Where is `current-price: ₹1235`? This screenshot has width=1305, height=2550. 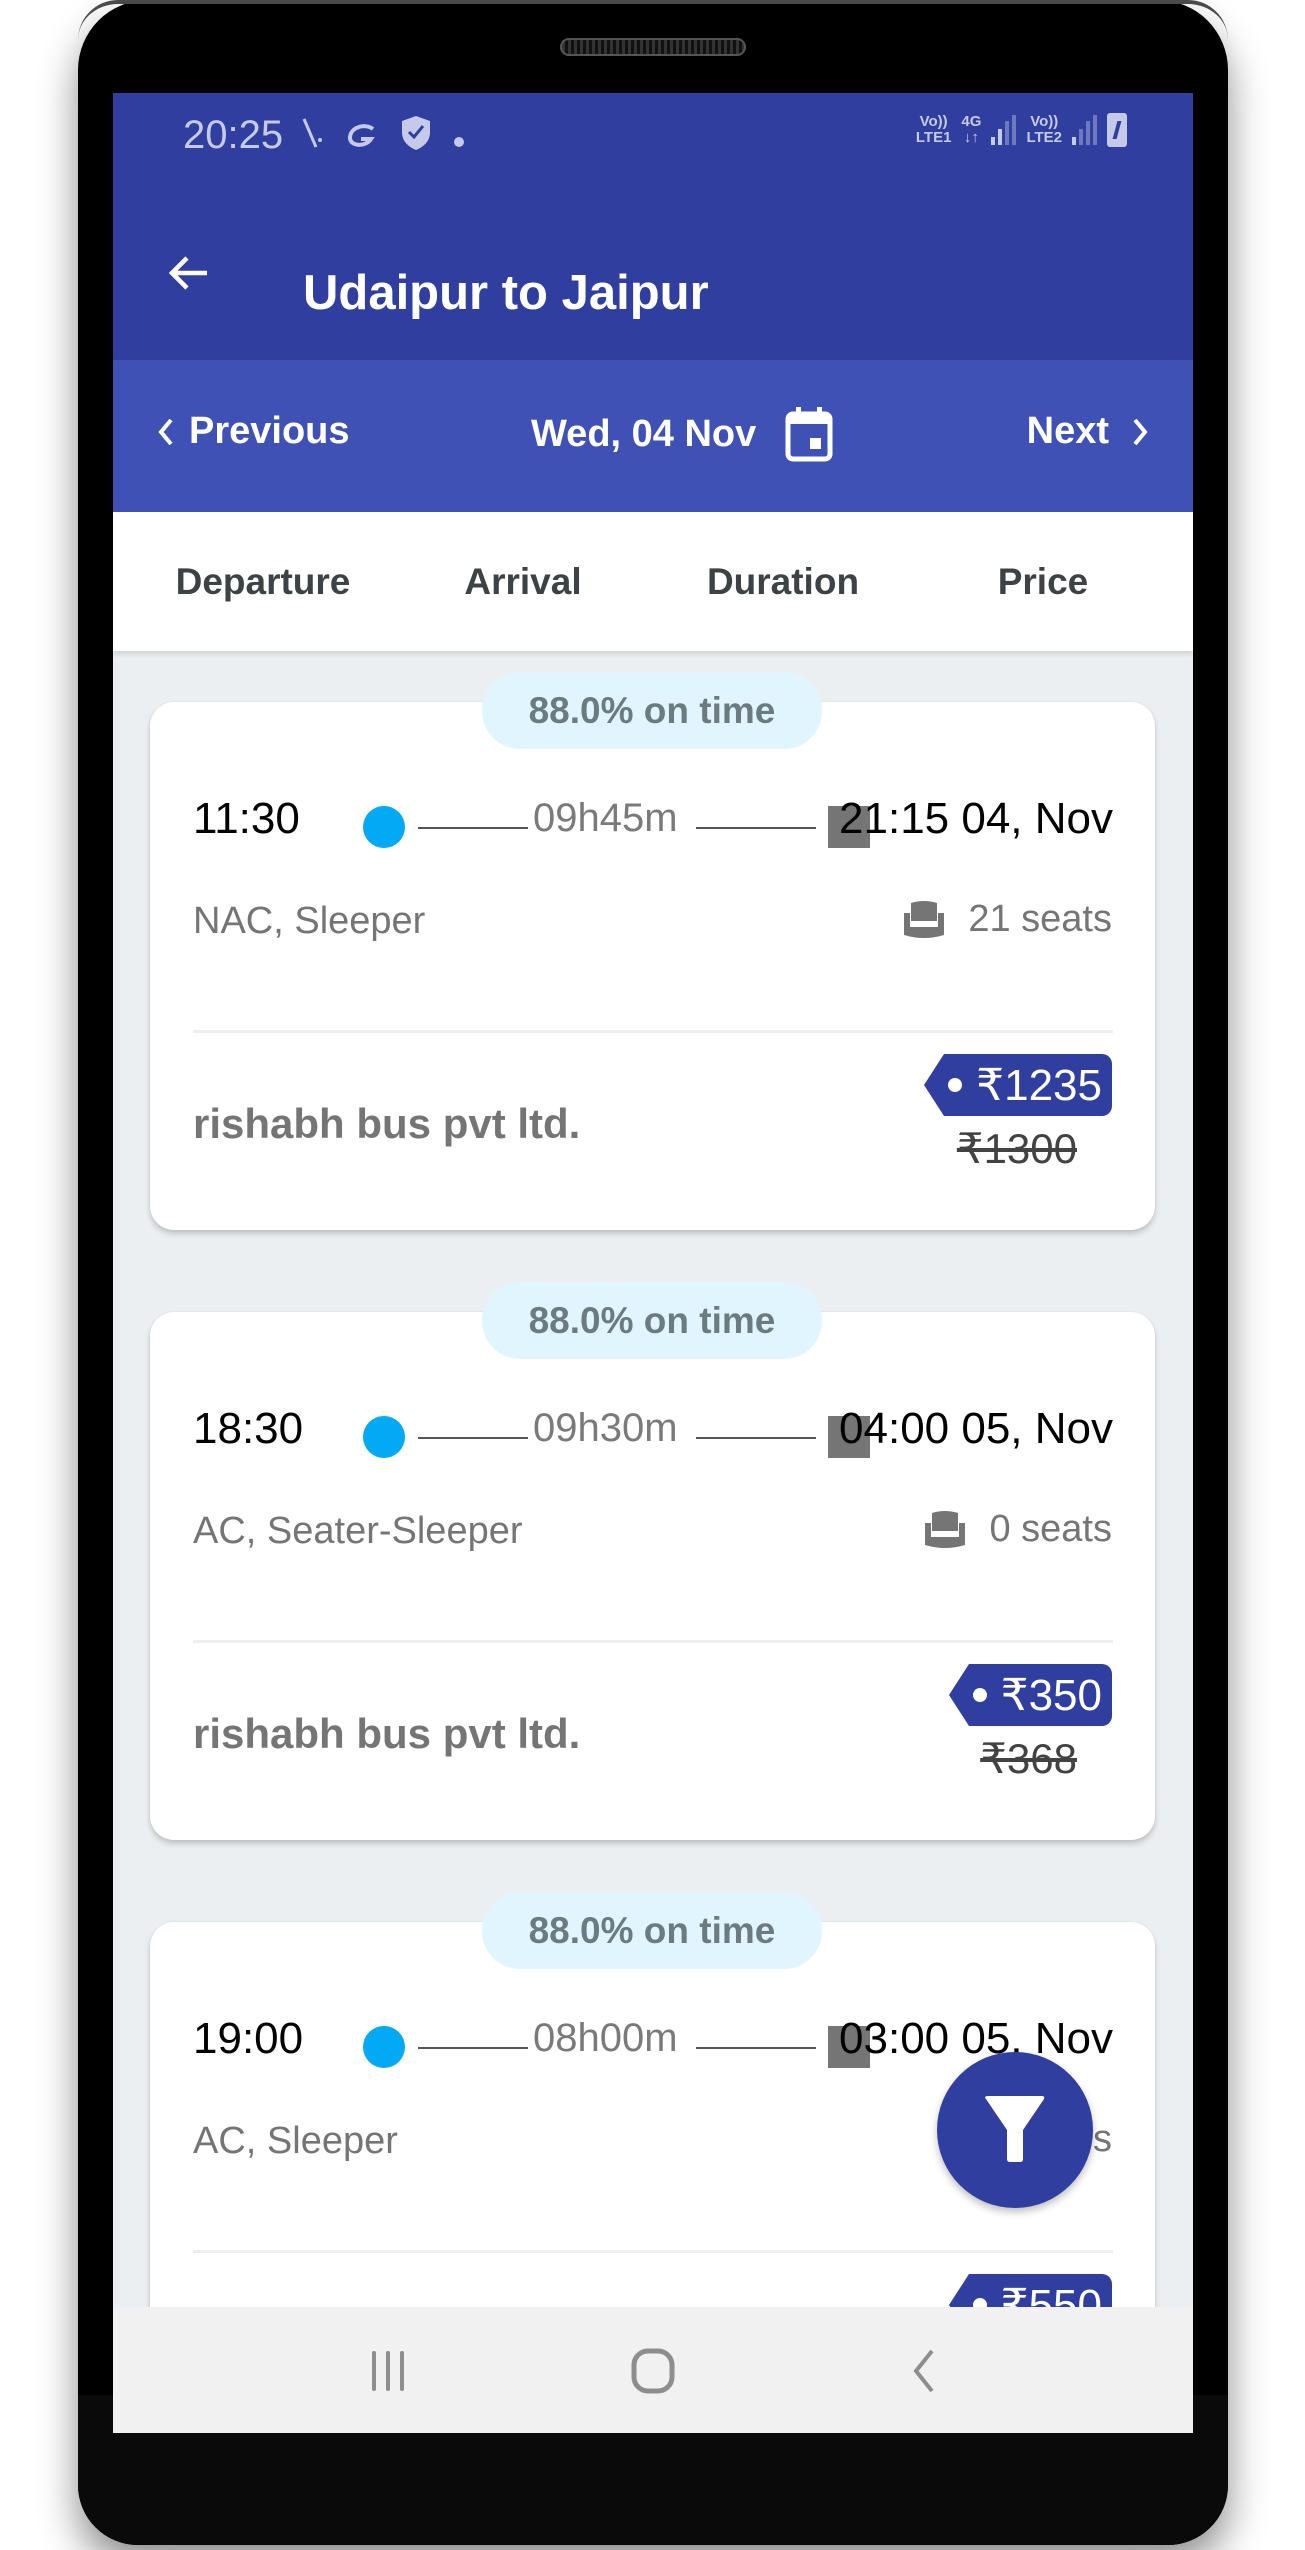
current-price: ₹1235 is located at coordinates (1039, 1085).